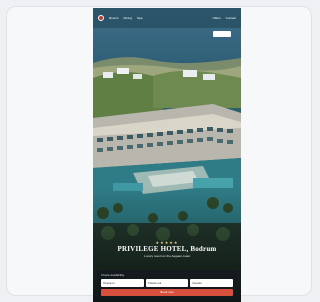 The width and height of the screenshot is (320, 302). I want to click on booking-fields: Check-in Check-out Guests, so click(167, 283).